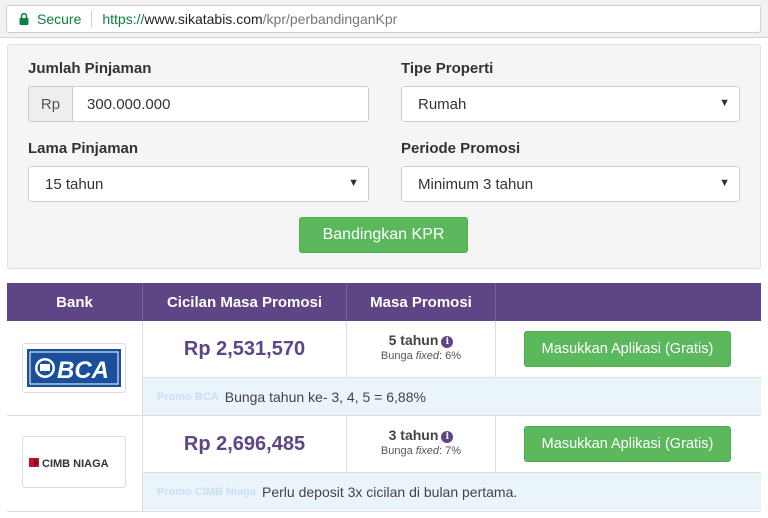 The image size is (768, 518). I want to click on bank-cell: BCA, so click(75, 368).